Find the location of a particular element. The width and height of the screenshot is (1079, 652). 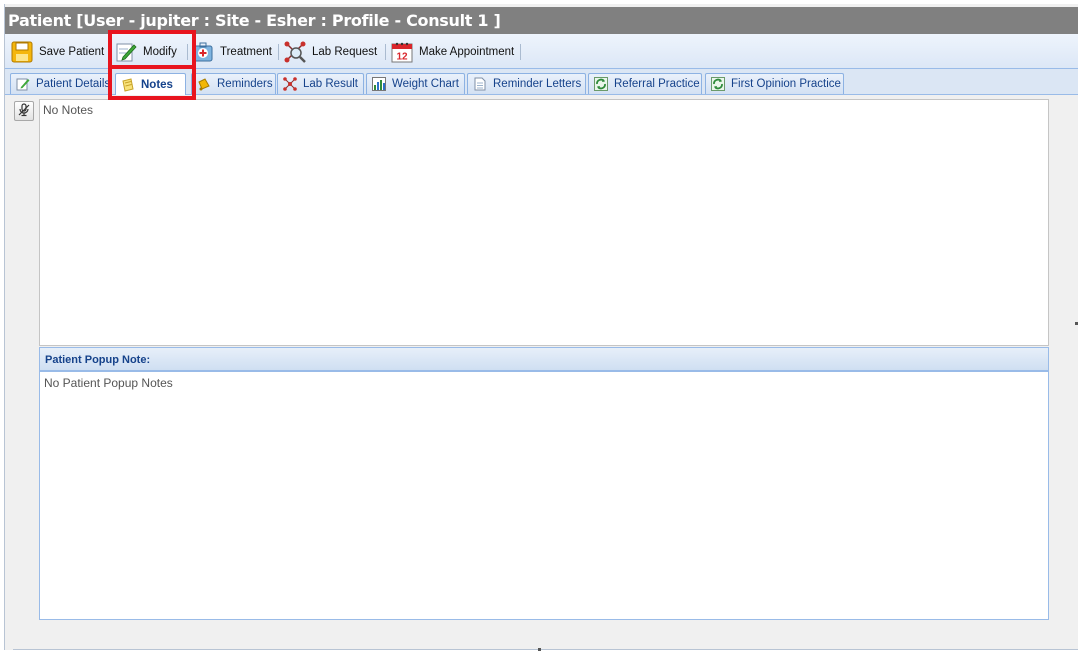

edit-document-icon is located at coordinates (23, 84).